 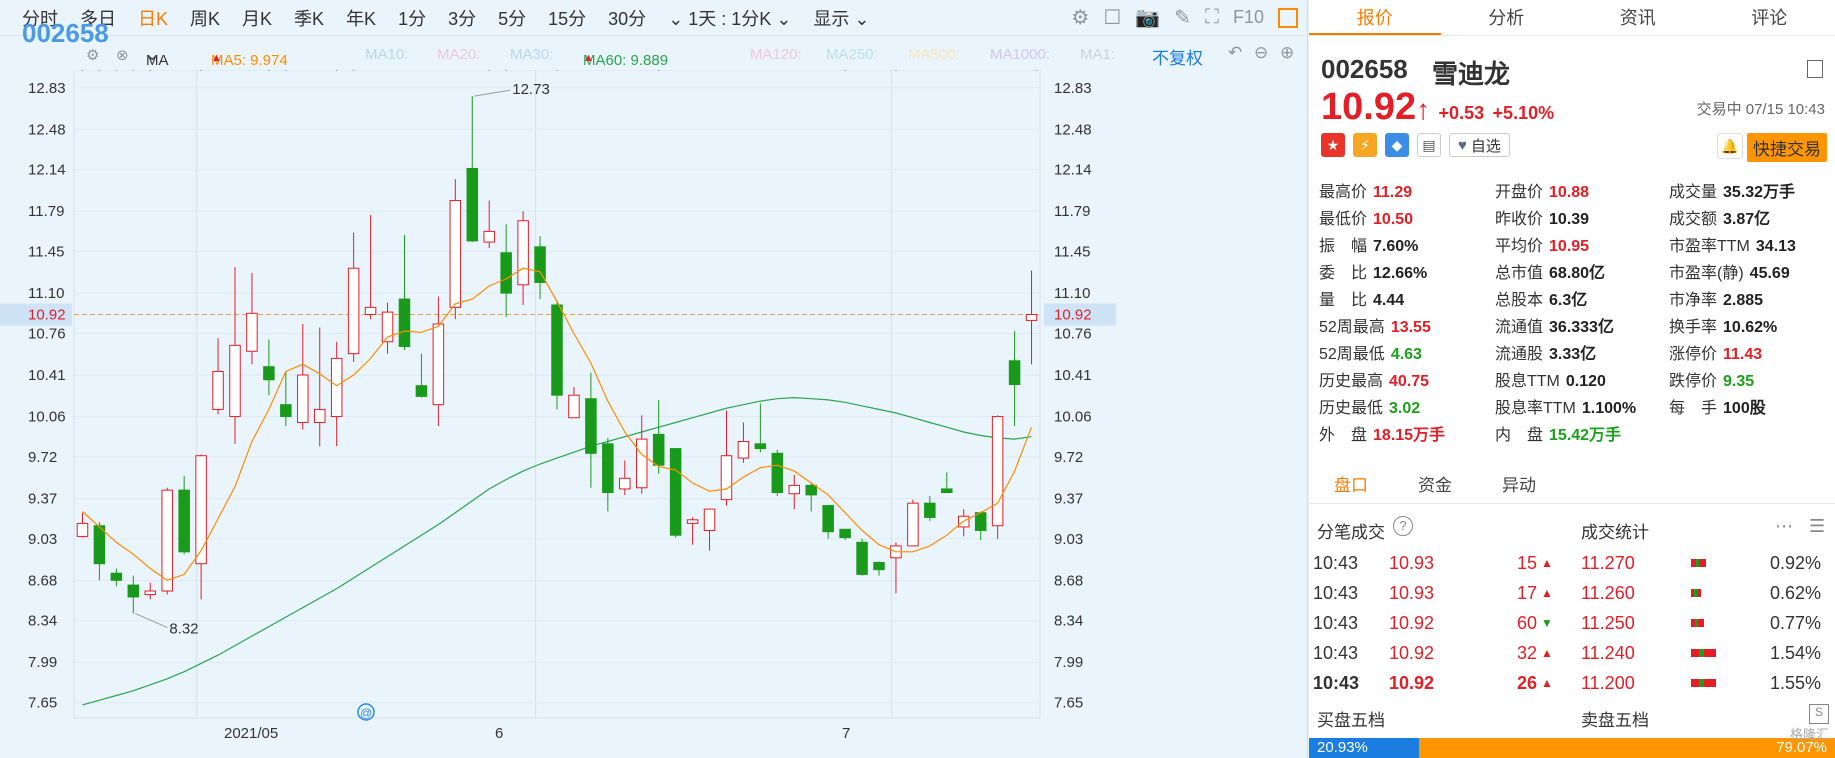 What do you see at coordinates (1364, 69) in the screenshot?
I see `quote-code: 002658` at bounding box center [1364, 69].